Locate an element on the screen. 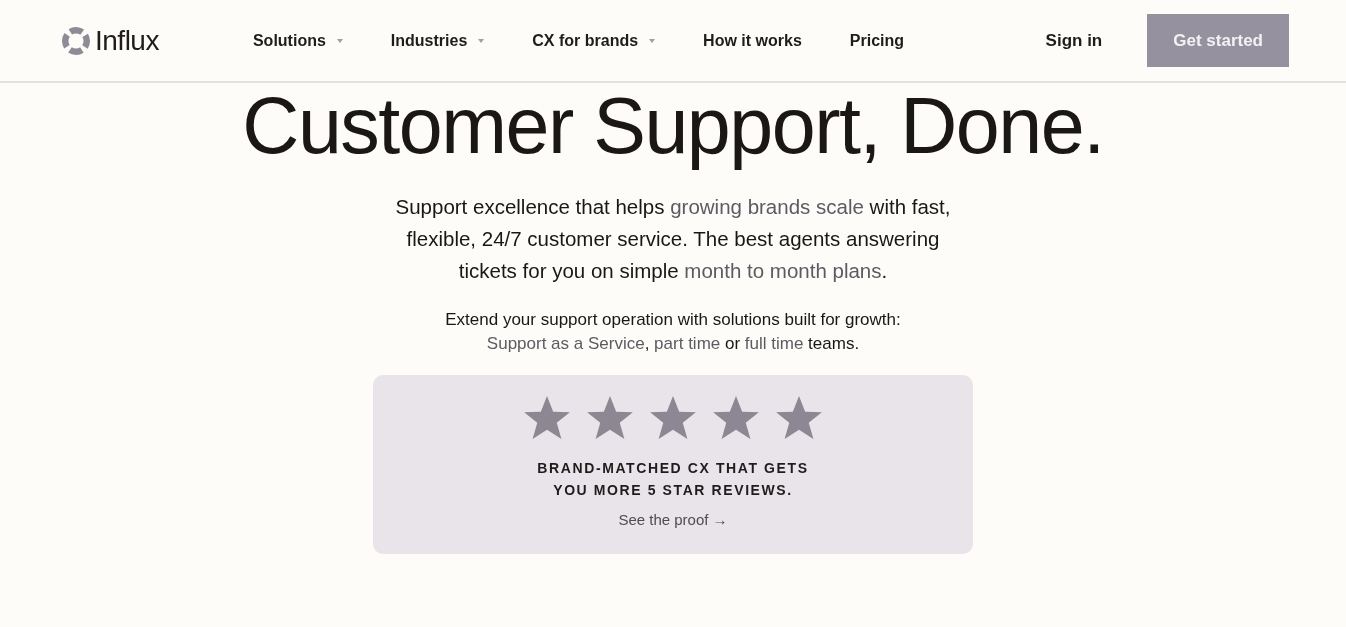  see-proof-link: See the proof → is located at coordinates (673, 520).